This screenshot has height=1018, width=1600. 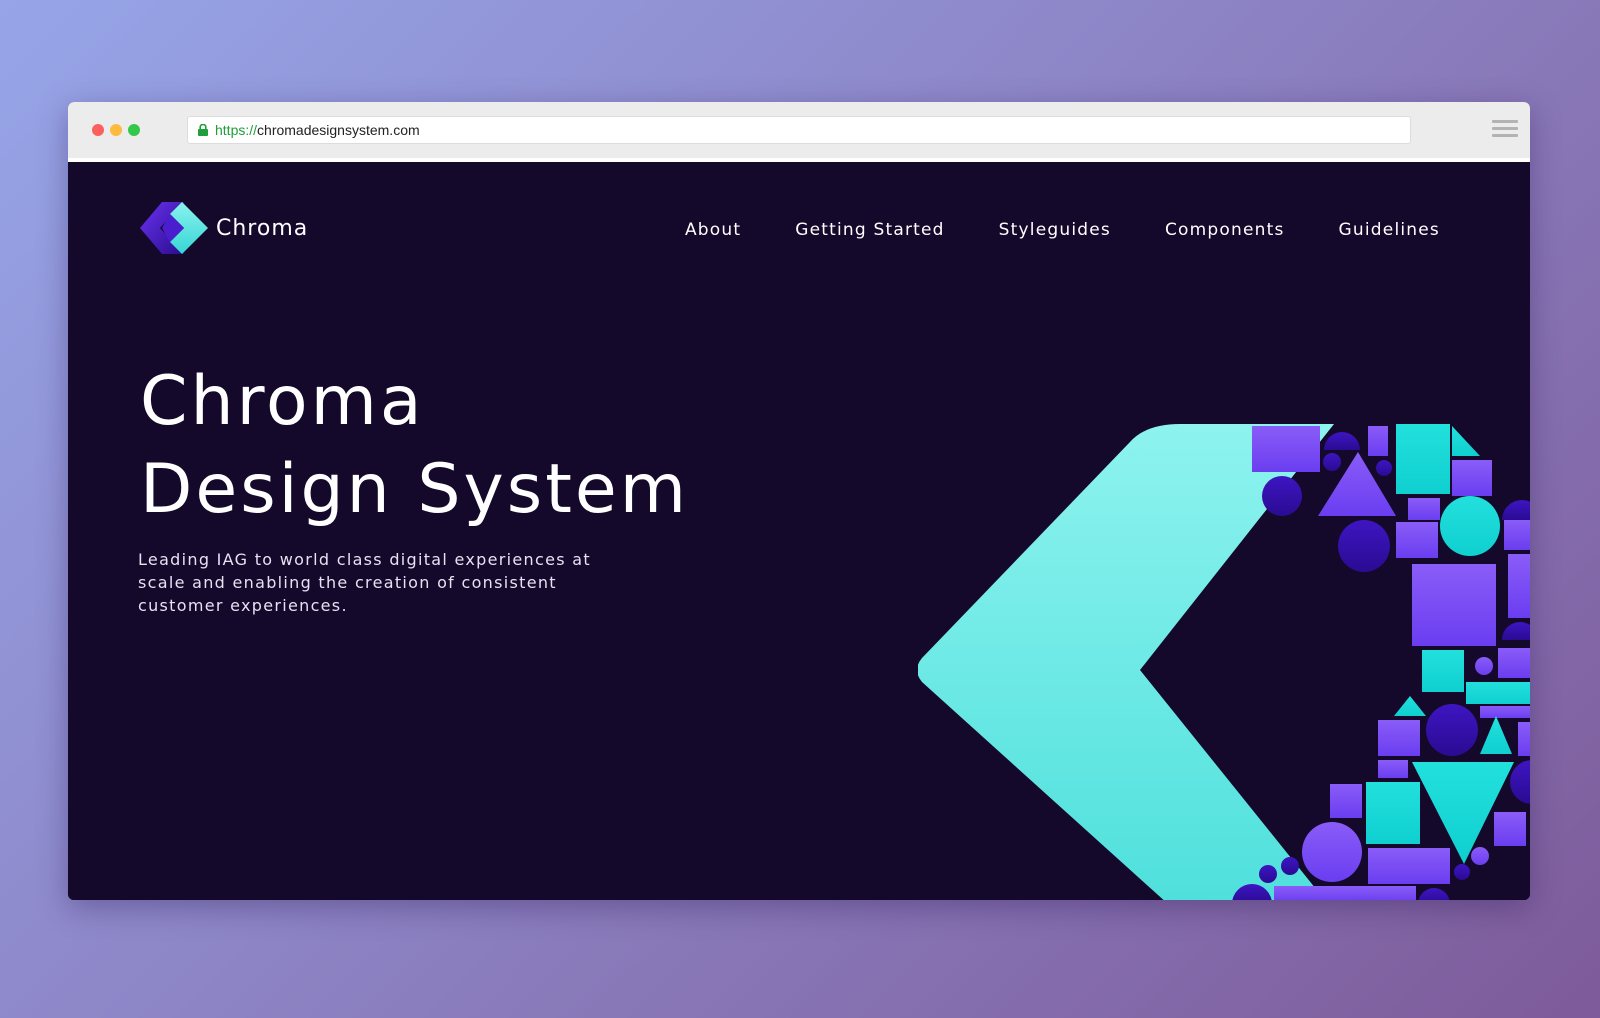 What do you see at coordinates (282, 401) in the screenshot?
I see `hero-title-line-1: Chroma` at bounding box center [282, 401].